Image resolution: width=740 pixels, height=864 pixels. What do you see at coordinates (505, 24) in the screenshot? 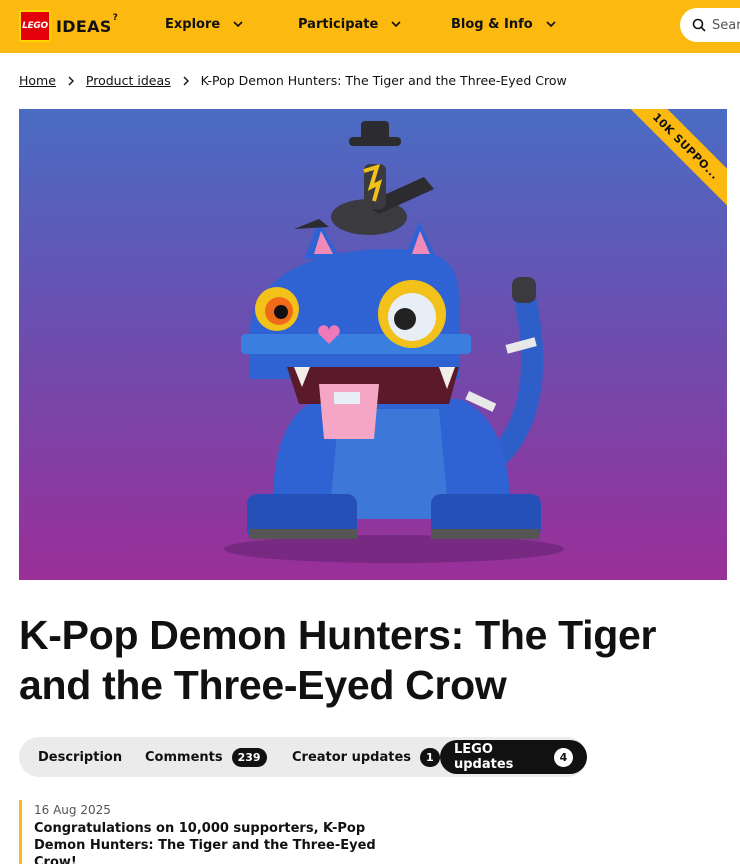
I see `nav-blog-info: Blog & Info` at bounding box center [505, 24].